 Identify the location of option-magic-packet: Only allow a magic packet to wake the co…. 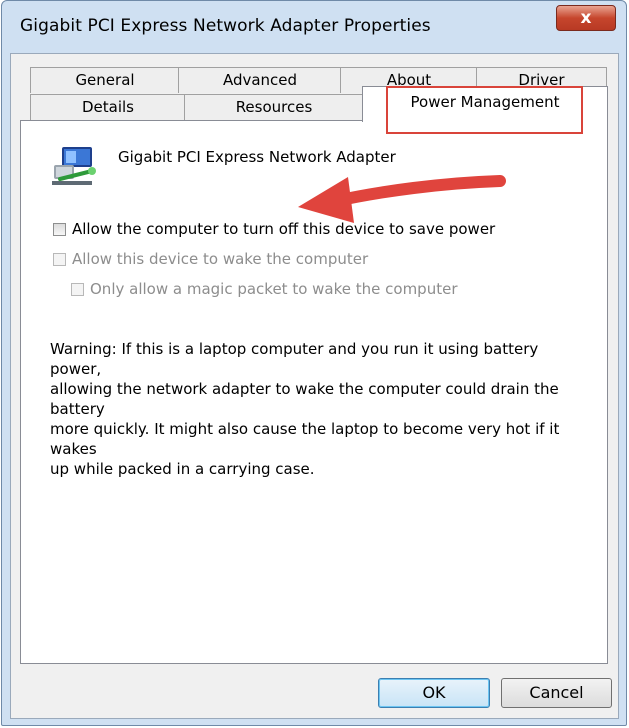
(264, 289).